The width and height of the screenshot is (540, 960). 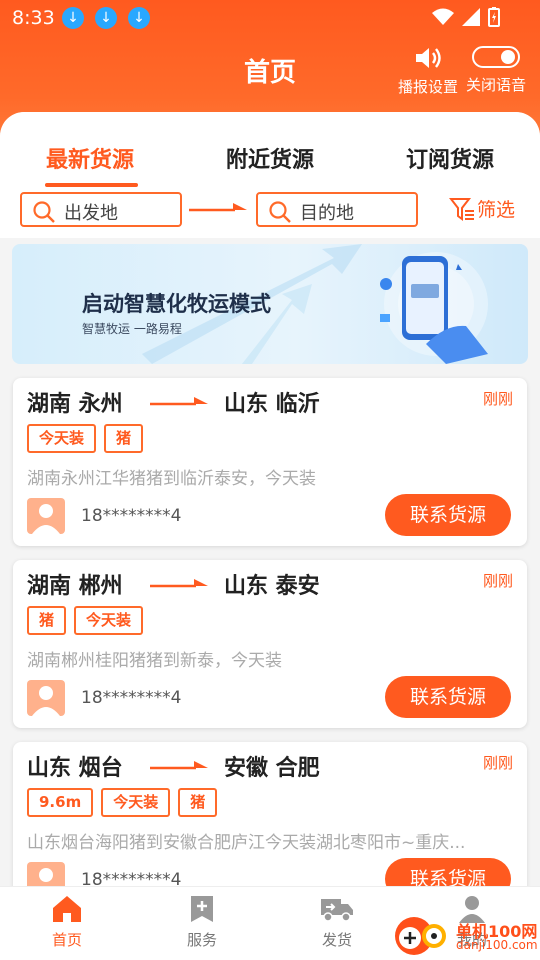 I want to click on promo-banner: 启动智慧化牧运模式 智慧牧运 一路易程, so click(x=270, y=304).